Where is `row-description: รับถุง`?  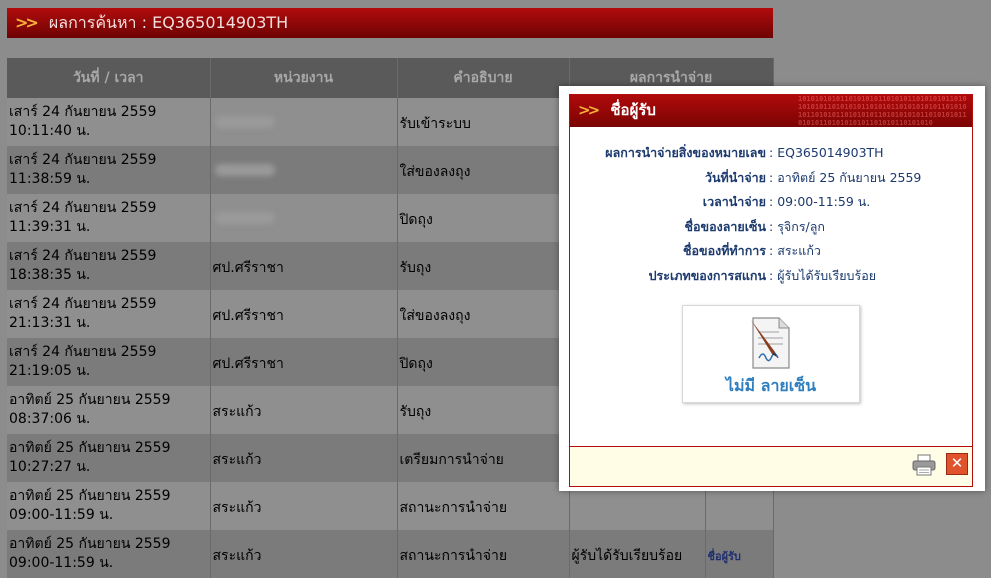 row-description: รับถุง is located at coordinates (415, 412).